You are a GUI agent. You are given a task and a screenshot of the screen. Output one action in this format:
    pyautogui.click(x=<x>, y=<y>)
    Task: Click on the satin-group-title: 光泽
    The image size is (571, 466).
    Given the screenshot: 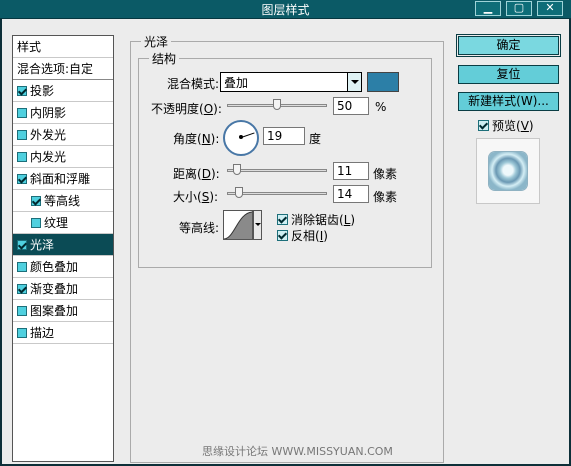 What is the action you would take?
    pyautogui.click(x=156, y=41)
    